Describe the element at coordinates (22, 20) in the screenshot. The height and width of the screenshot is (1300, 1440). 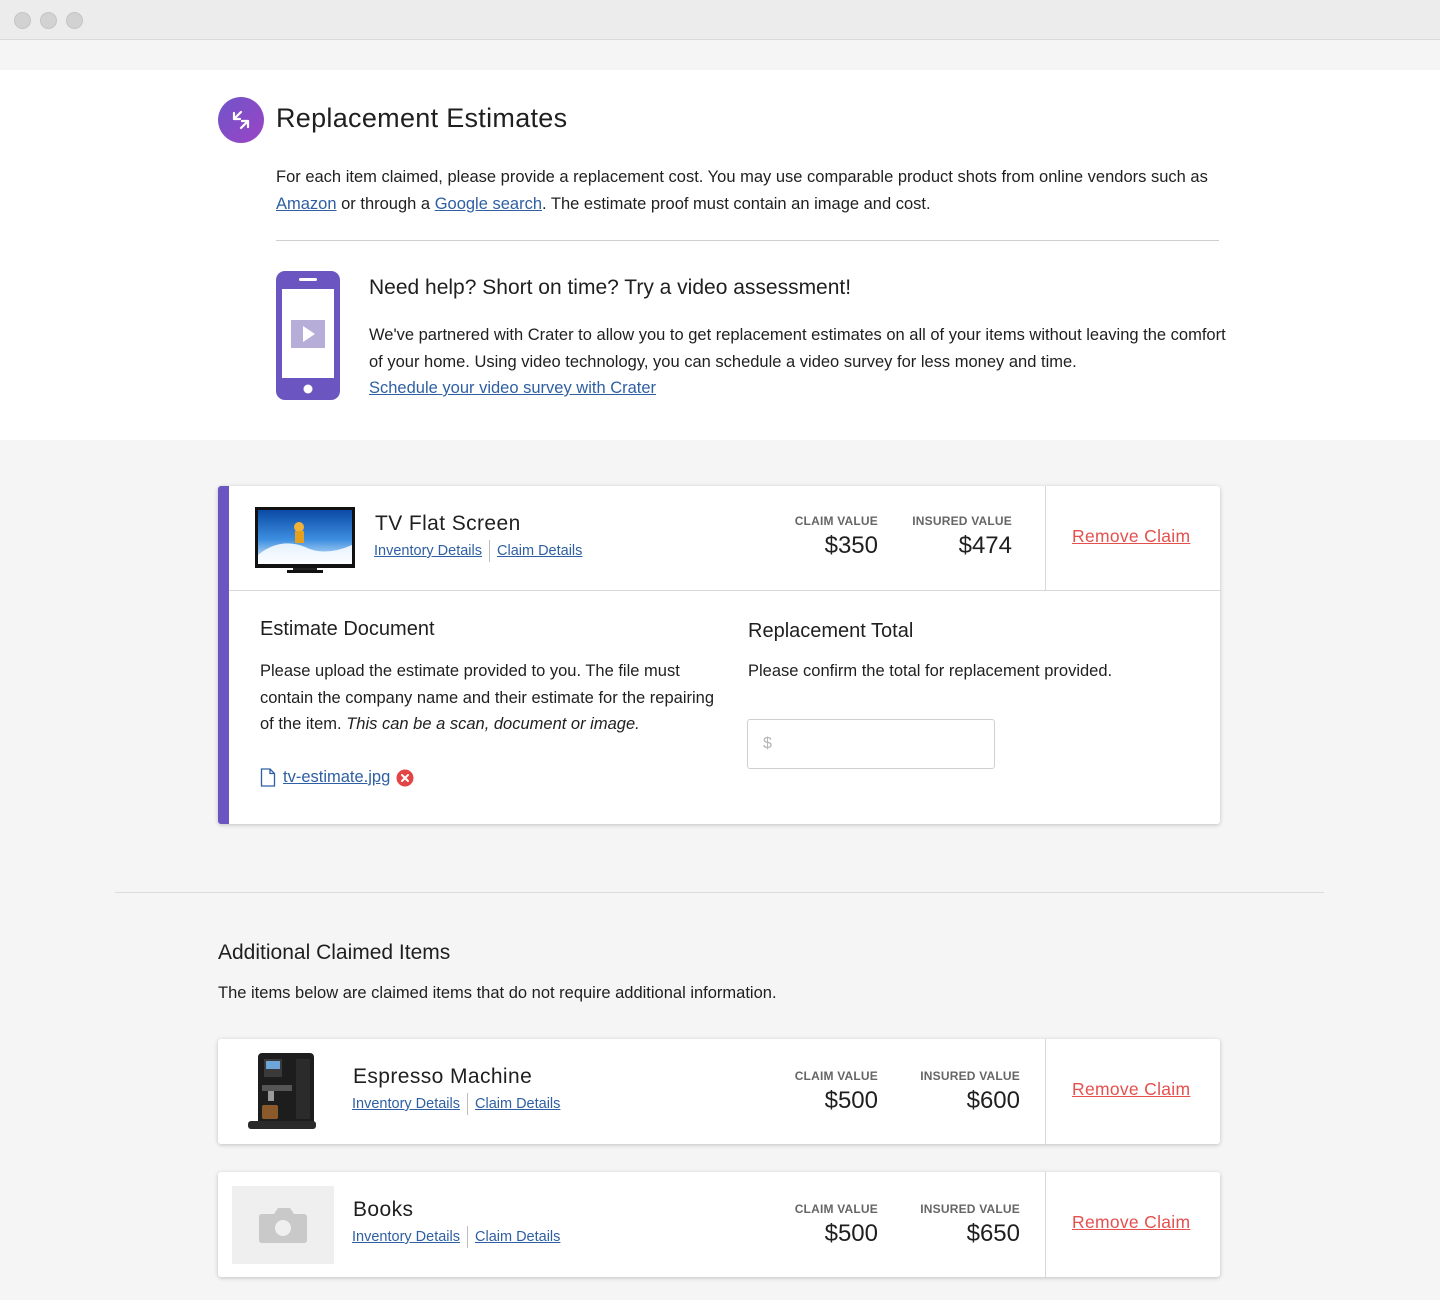
I see `window-close-dot` at that location.